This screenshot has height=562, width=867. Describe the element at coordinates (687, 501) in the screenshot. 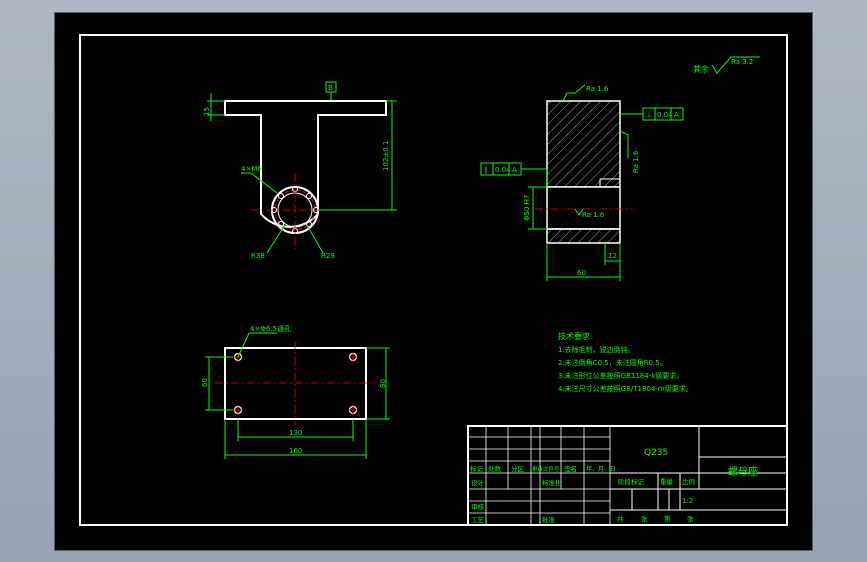

I see `tb-scale-value: 1:2` at that location.